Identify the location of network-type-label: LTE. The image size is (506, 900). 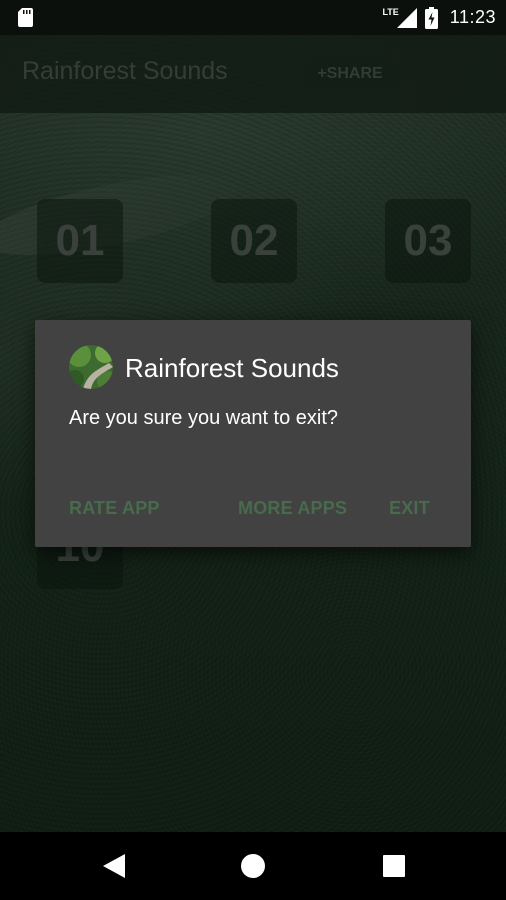
(390, 11).